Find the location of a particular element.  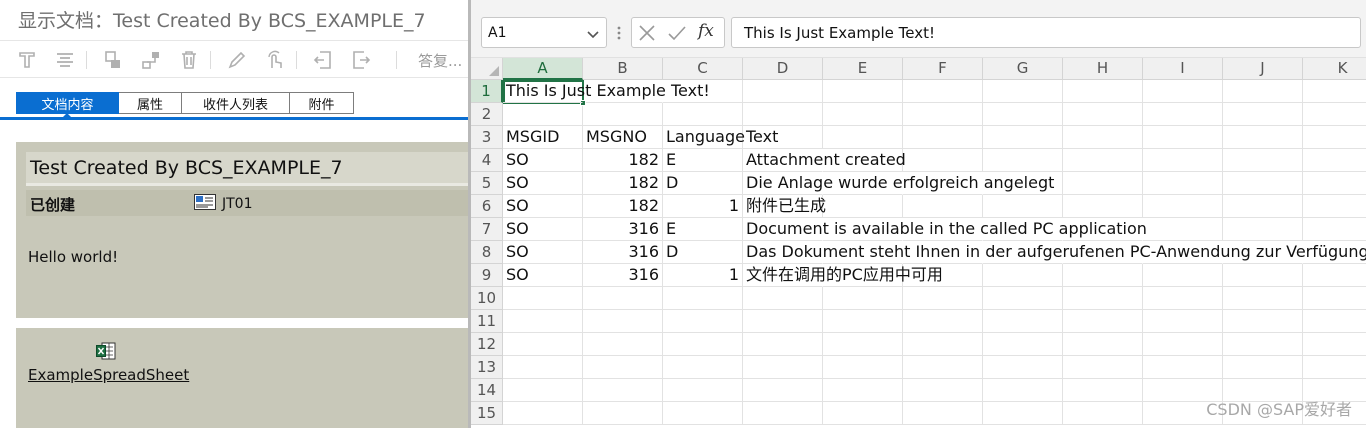

cell-h10 is located at coordinates (1103, 298).